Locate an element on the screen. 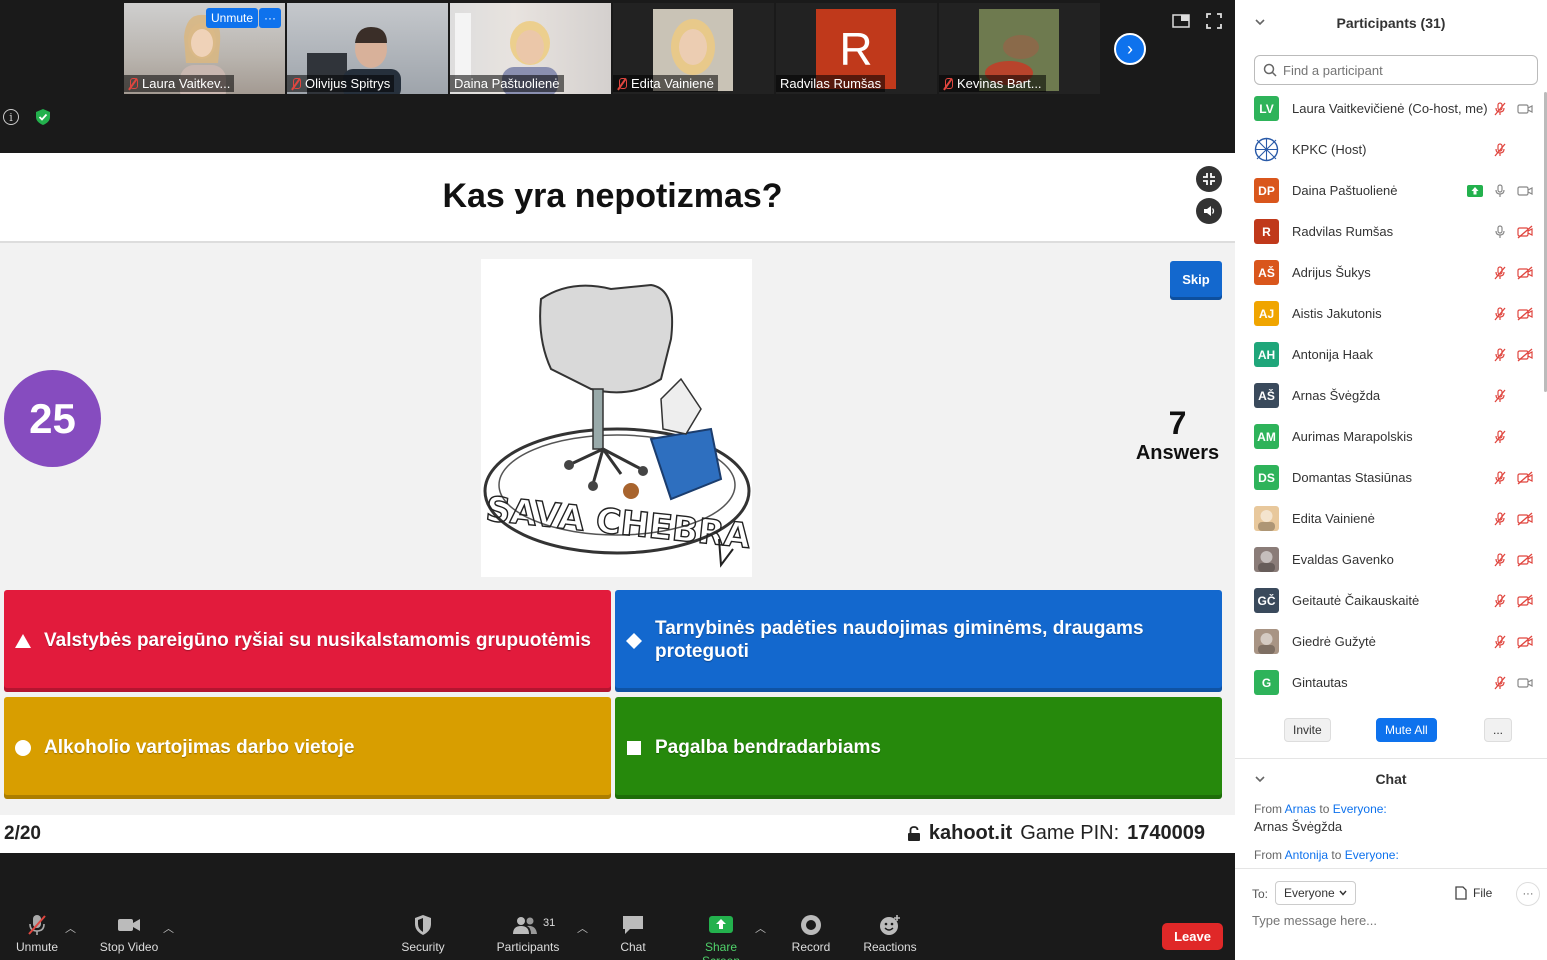 The width and height of the screenshot is (1547, 960). participant-row: DP Daina Paštuolienė is located at coordinates (1391, 190).